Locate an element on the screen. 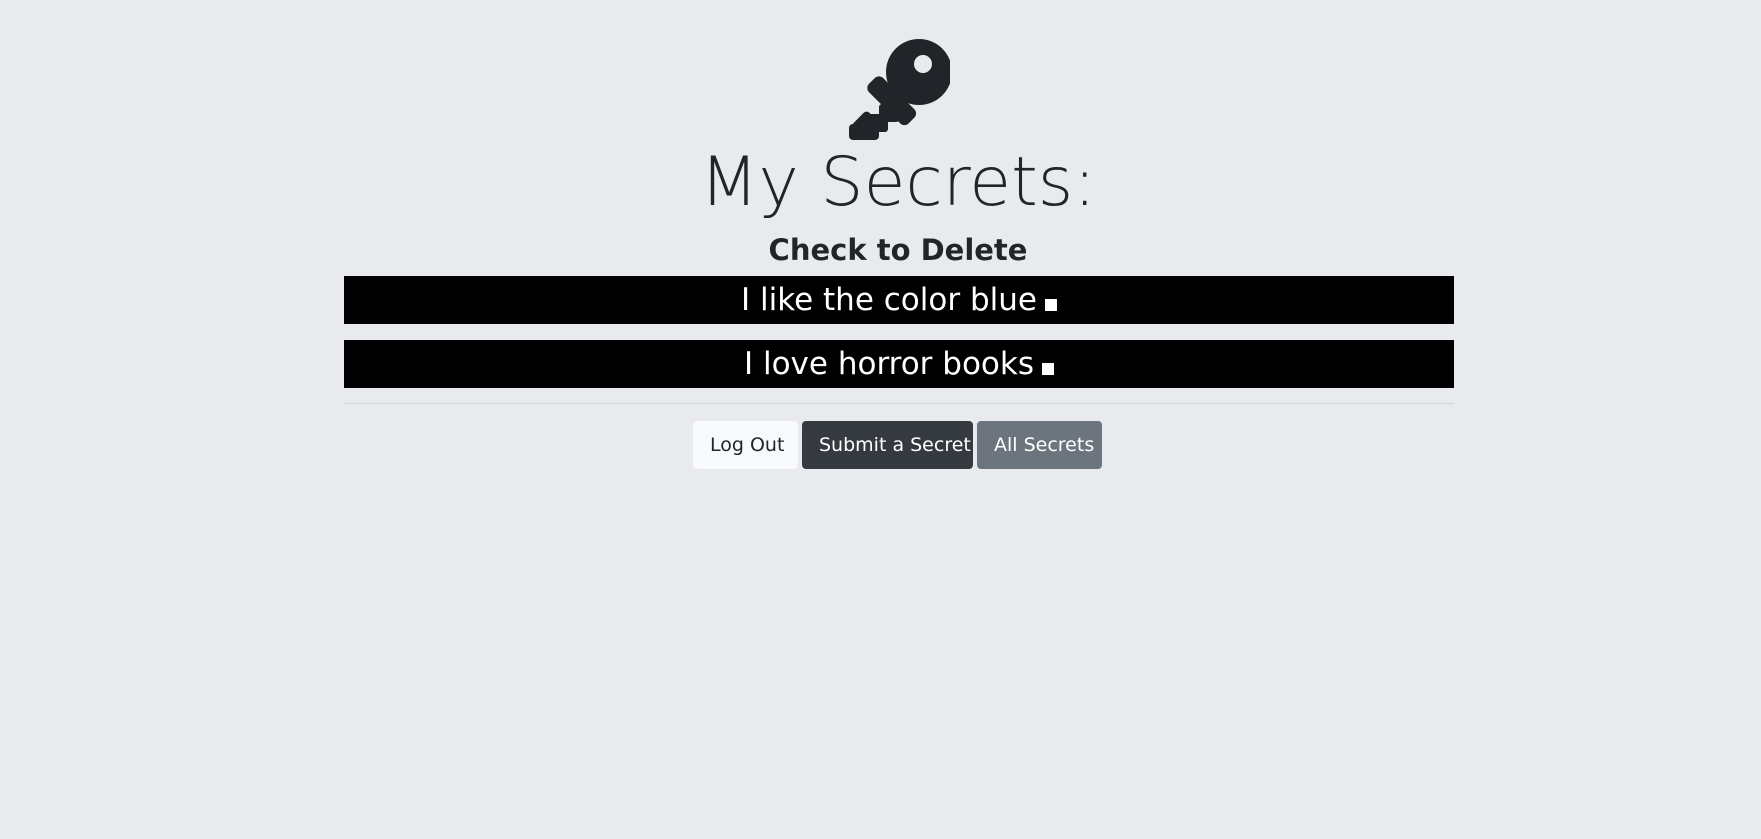 This screenshot has width=1761, height=839. page-title: My Secrets: is located at coordinates (898, 182).